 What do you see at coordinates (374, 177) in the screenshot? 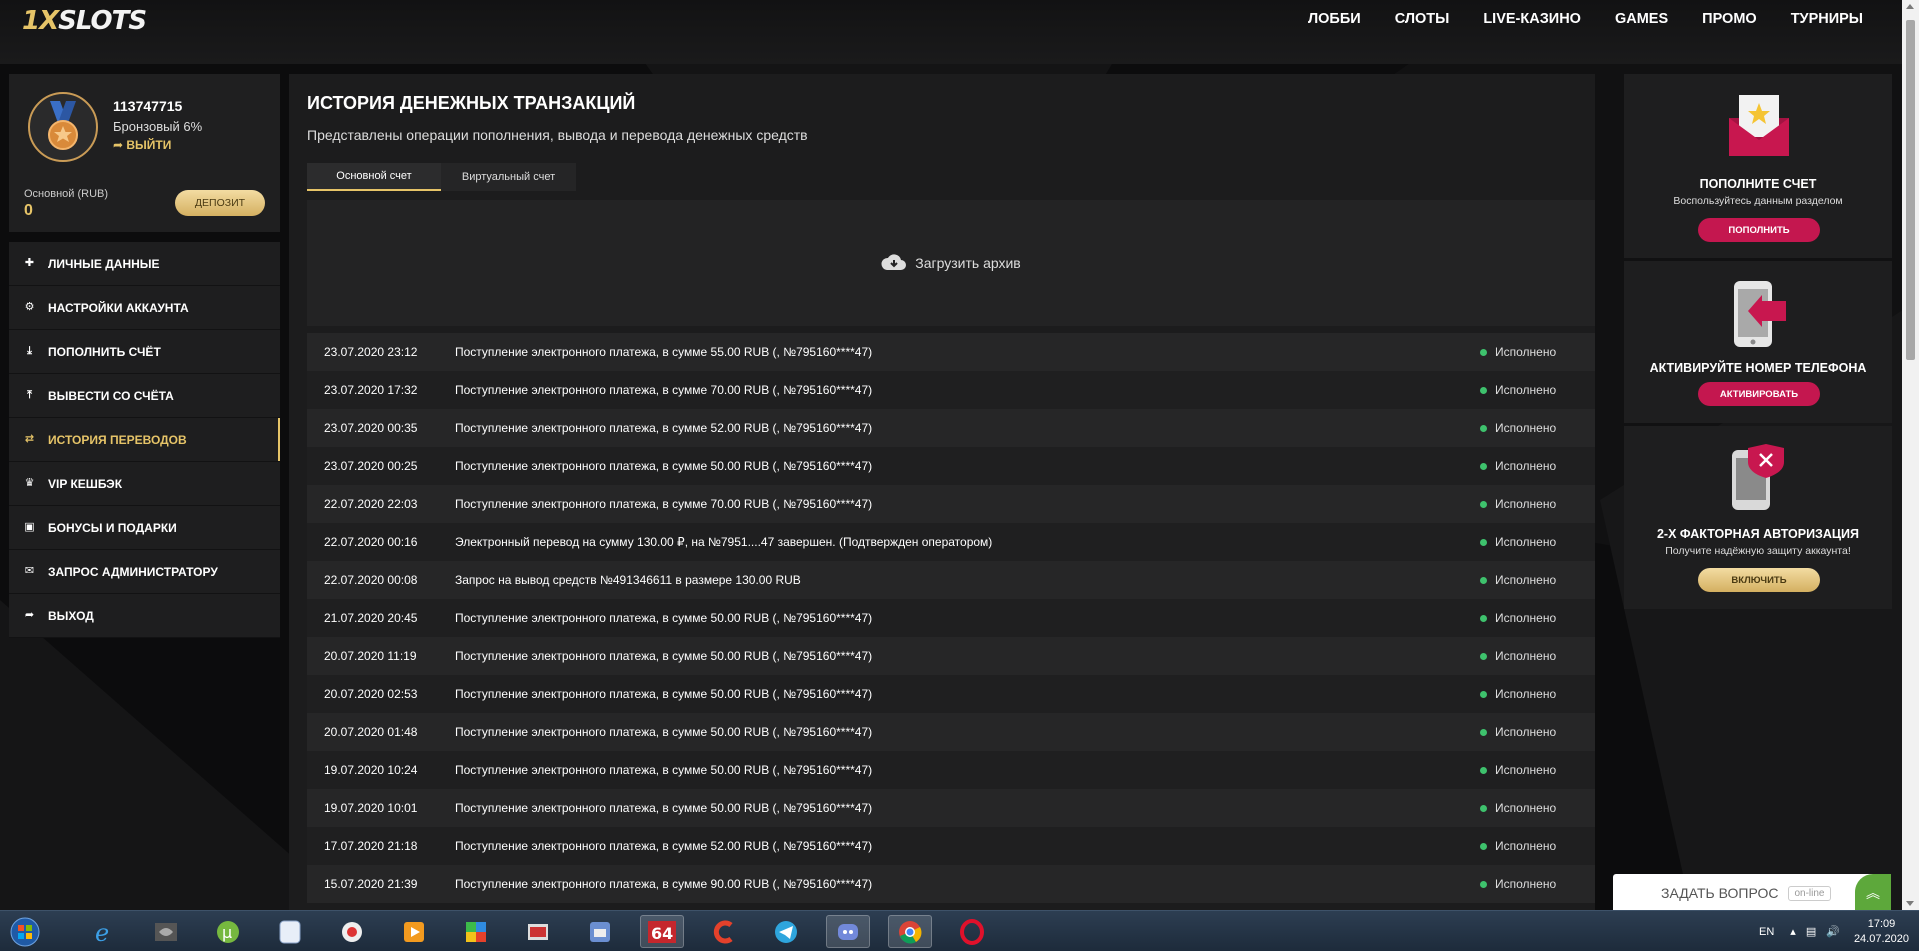
I see `tab-main-account: Основной счет` at bounding box center [374, 177].